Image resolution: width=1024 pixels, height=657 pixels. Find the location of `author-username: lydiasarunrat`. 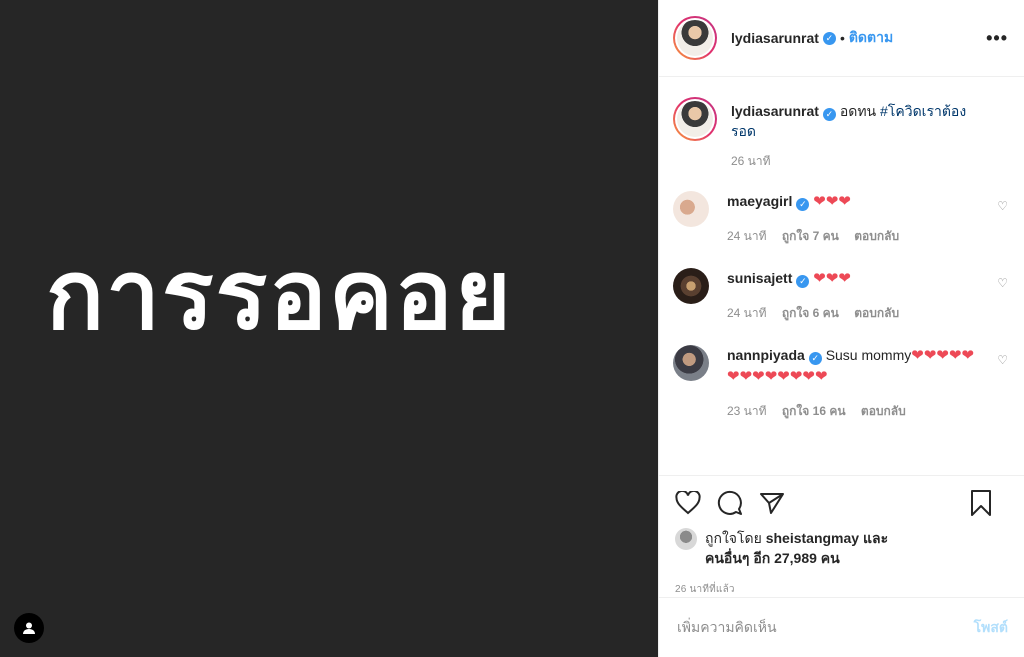

author-username: lydiasarunrat is located at coordinates (775, 38).